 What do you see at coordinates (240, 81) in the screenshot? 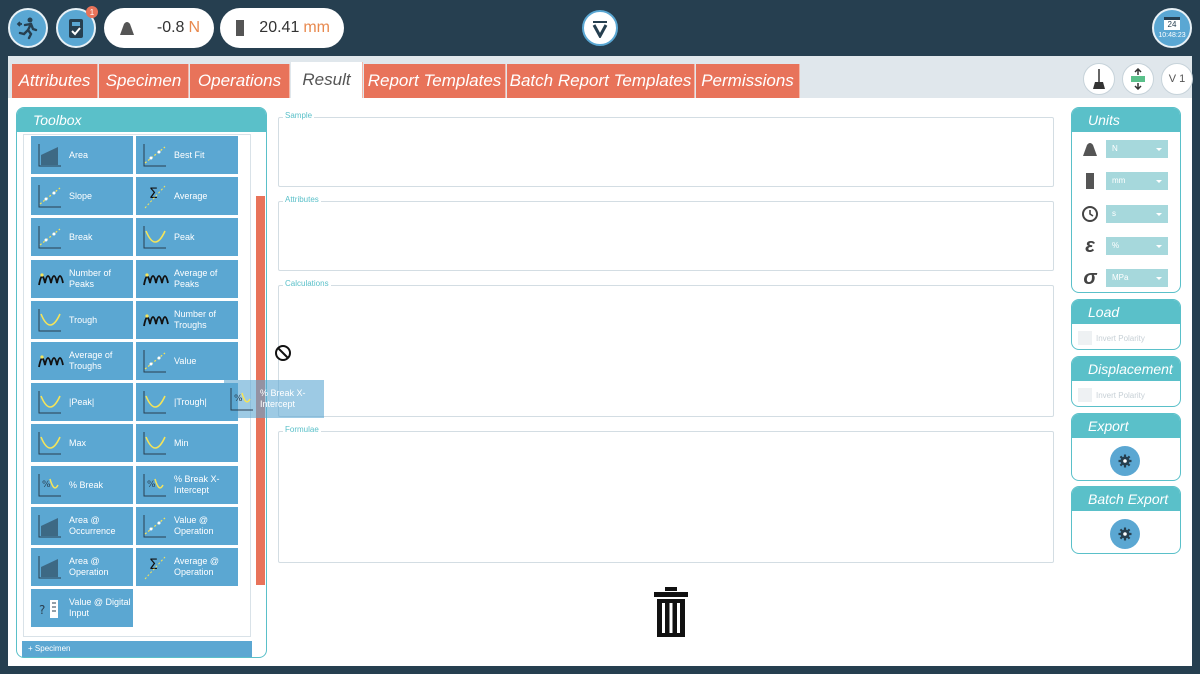
I see `tab-operations: Operations` at bounding box center [240, 81].